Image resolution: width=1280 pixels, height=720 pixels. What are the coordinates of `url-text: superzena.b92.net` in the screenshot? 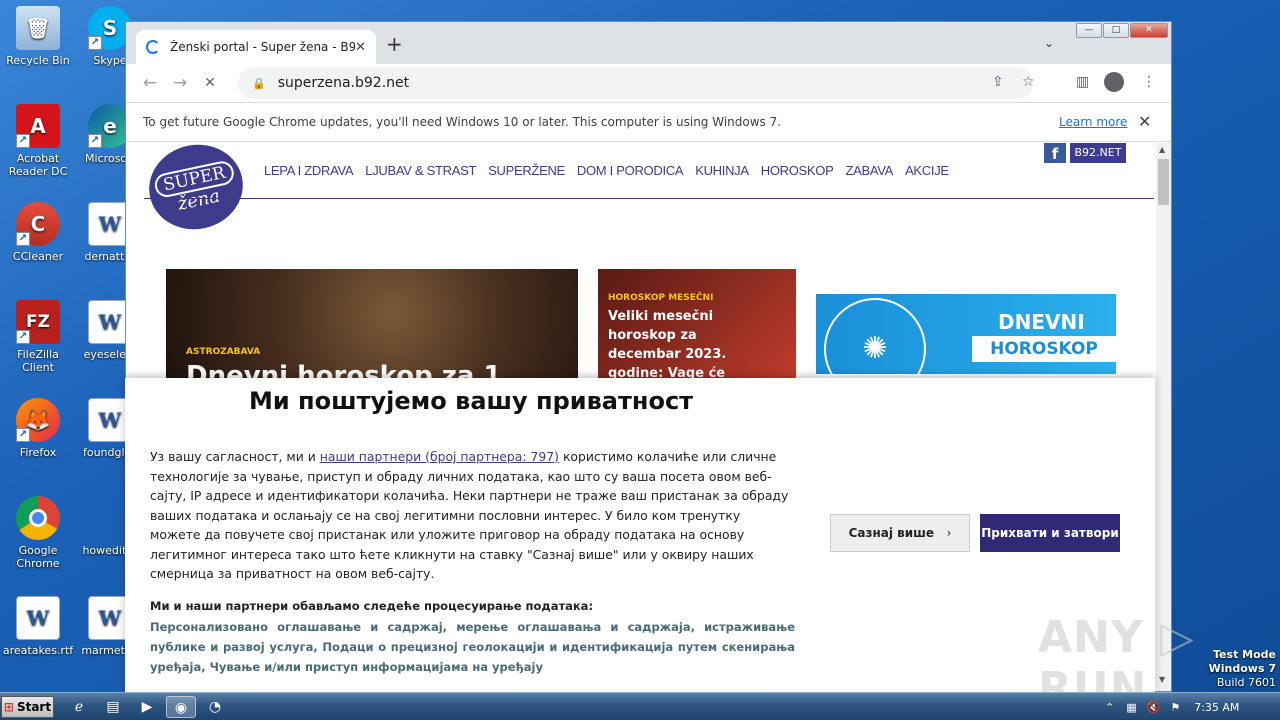 It's located at (343, 83).